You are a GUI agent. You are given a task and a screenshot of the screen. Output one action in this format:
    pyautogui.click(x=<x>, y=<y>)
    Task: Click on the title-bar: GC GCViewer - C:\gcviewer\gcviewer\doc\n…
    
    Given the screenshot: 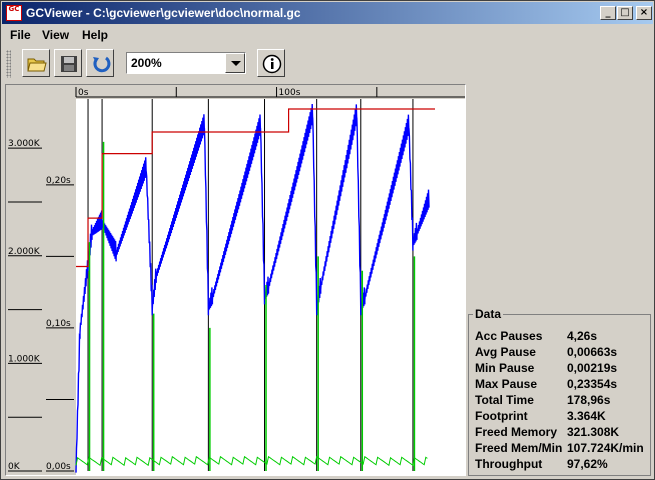 What is the action you would take?
    pyautogui.click(x=327, y=13)
    